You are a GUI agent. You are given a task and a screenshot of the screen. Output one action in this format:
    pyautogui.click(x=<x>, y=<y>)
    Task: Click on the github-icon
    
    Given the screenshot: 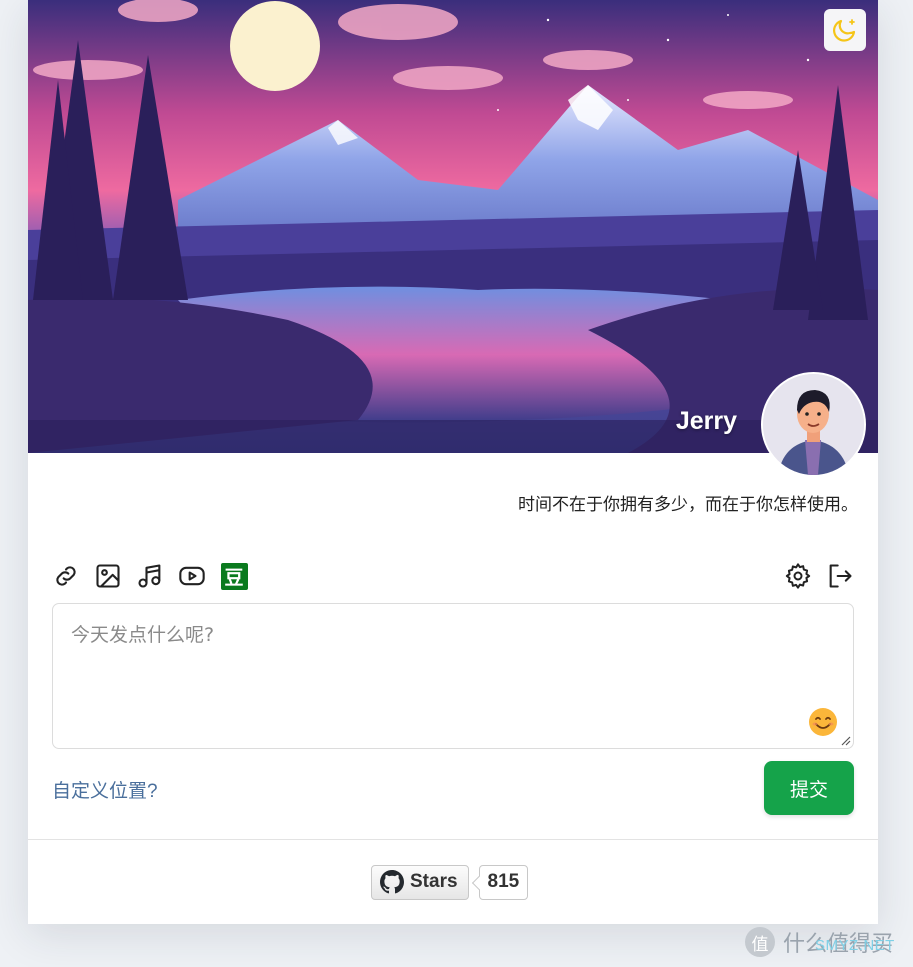 What is the action you would take?
    pyautogui.click(x=392, y=882)
    